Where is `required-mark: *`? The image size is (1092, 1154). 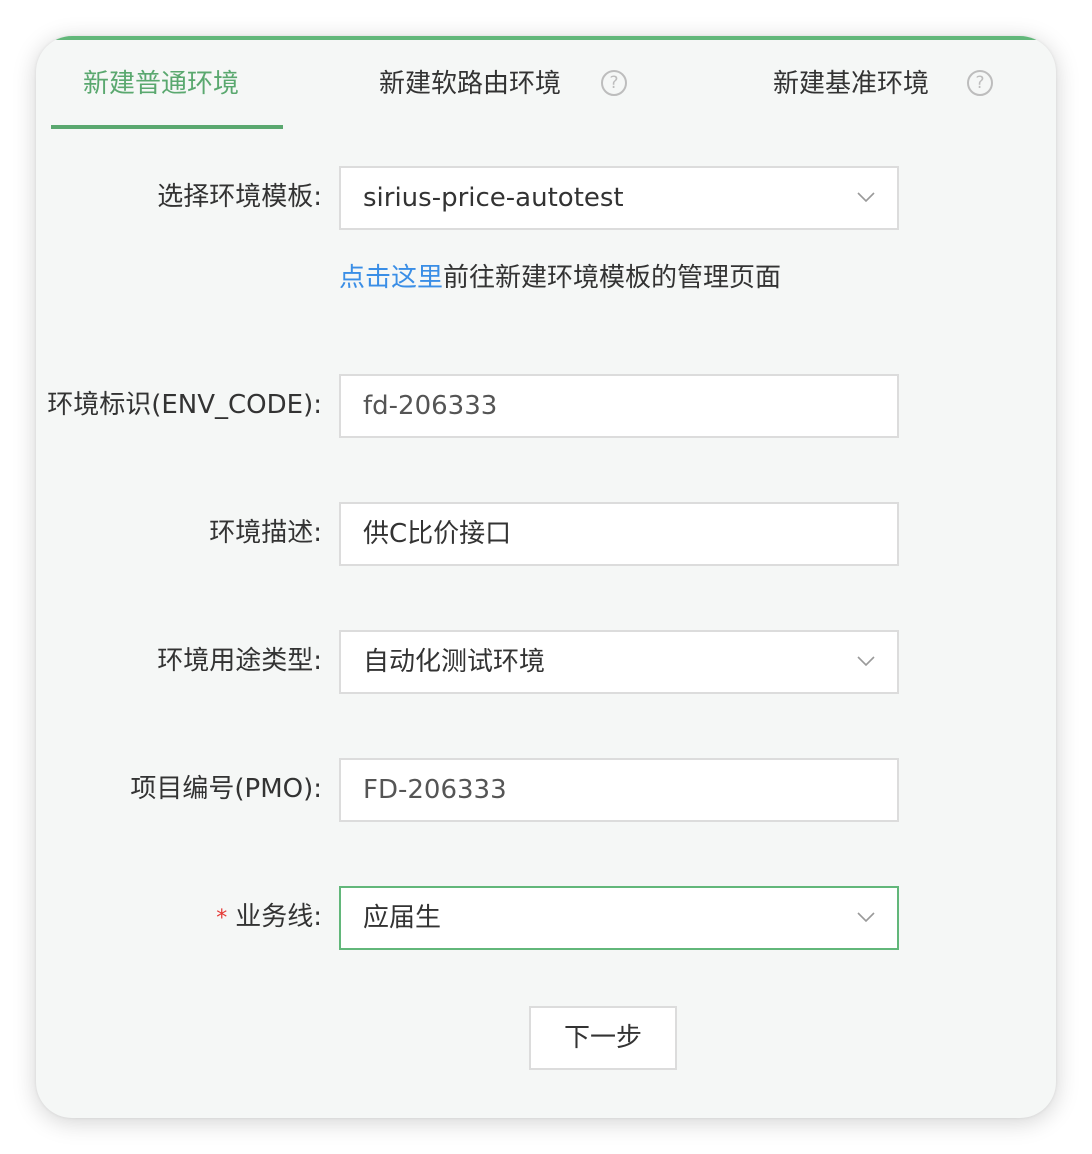
required-mark: * is located at coordinates (222, 918).